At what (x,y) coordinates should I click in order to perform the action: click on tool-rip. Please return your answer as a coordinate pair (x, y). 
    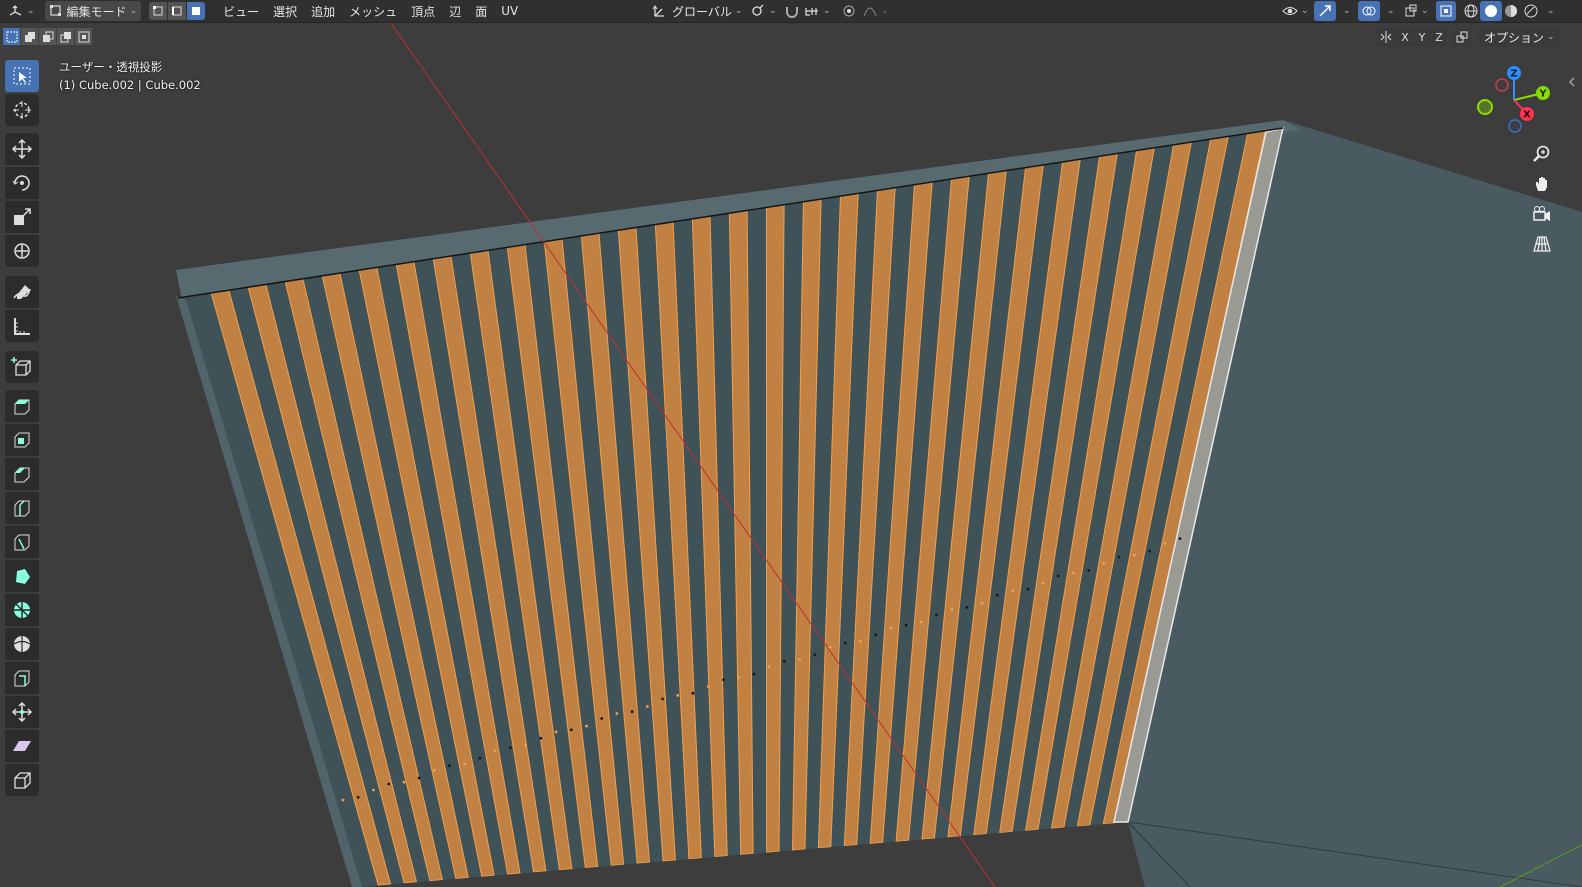
    Looking at the image, I should click on (22, 780).